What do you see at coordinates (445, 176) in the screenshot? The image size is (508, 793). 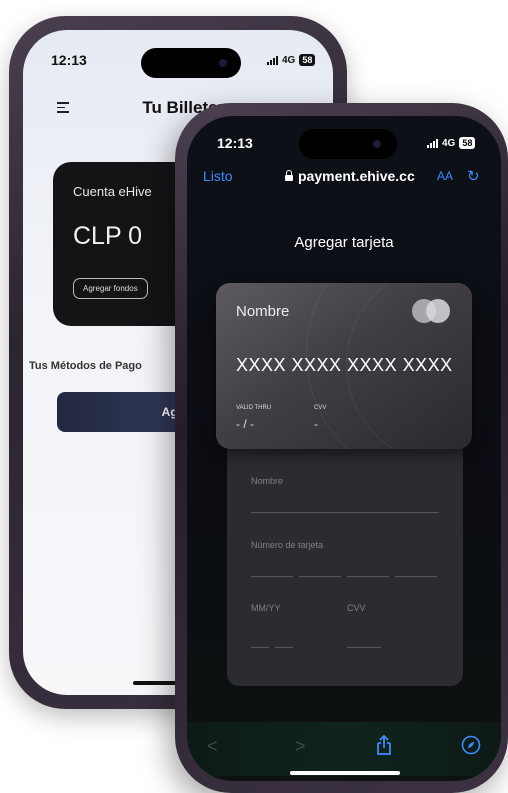 I see `text-size-button: AA` at bounding box center [445, 176].